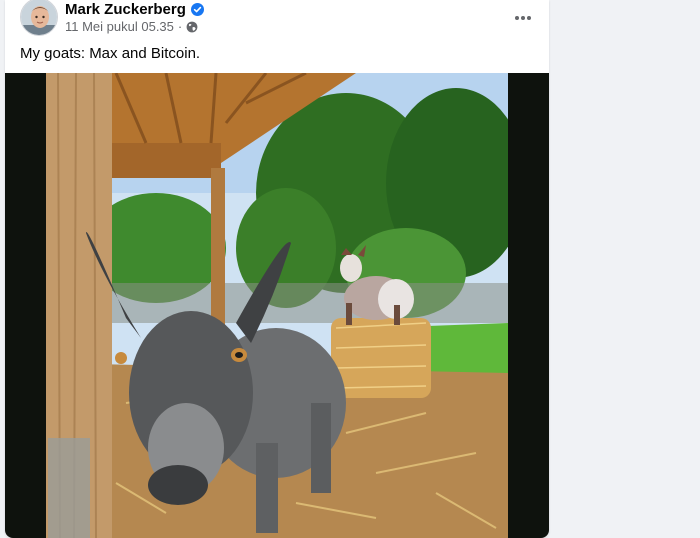  I want to click on verified-badge-icon, so click(197, 9).